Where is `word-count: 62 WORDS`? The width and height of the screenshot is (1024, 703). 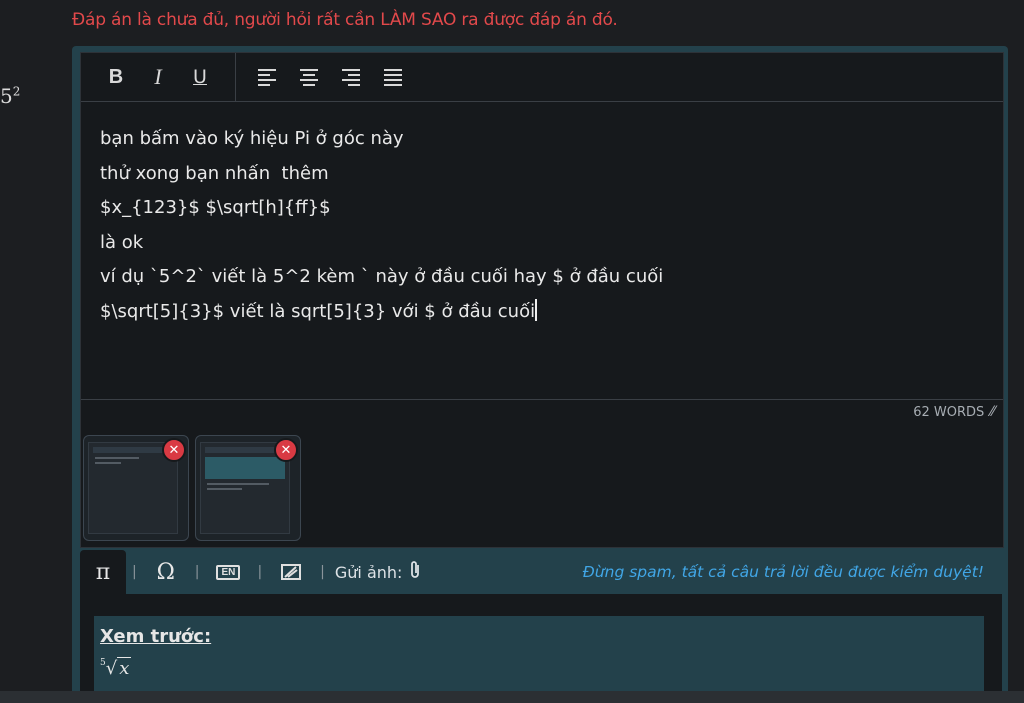
word-count: 62 WORDS is located at coordinates (949, 412).